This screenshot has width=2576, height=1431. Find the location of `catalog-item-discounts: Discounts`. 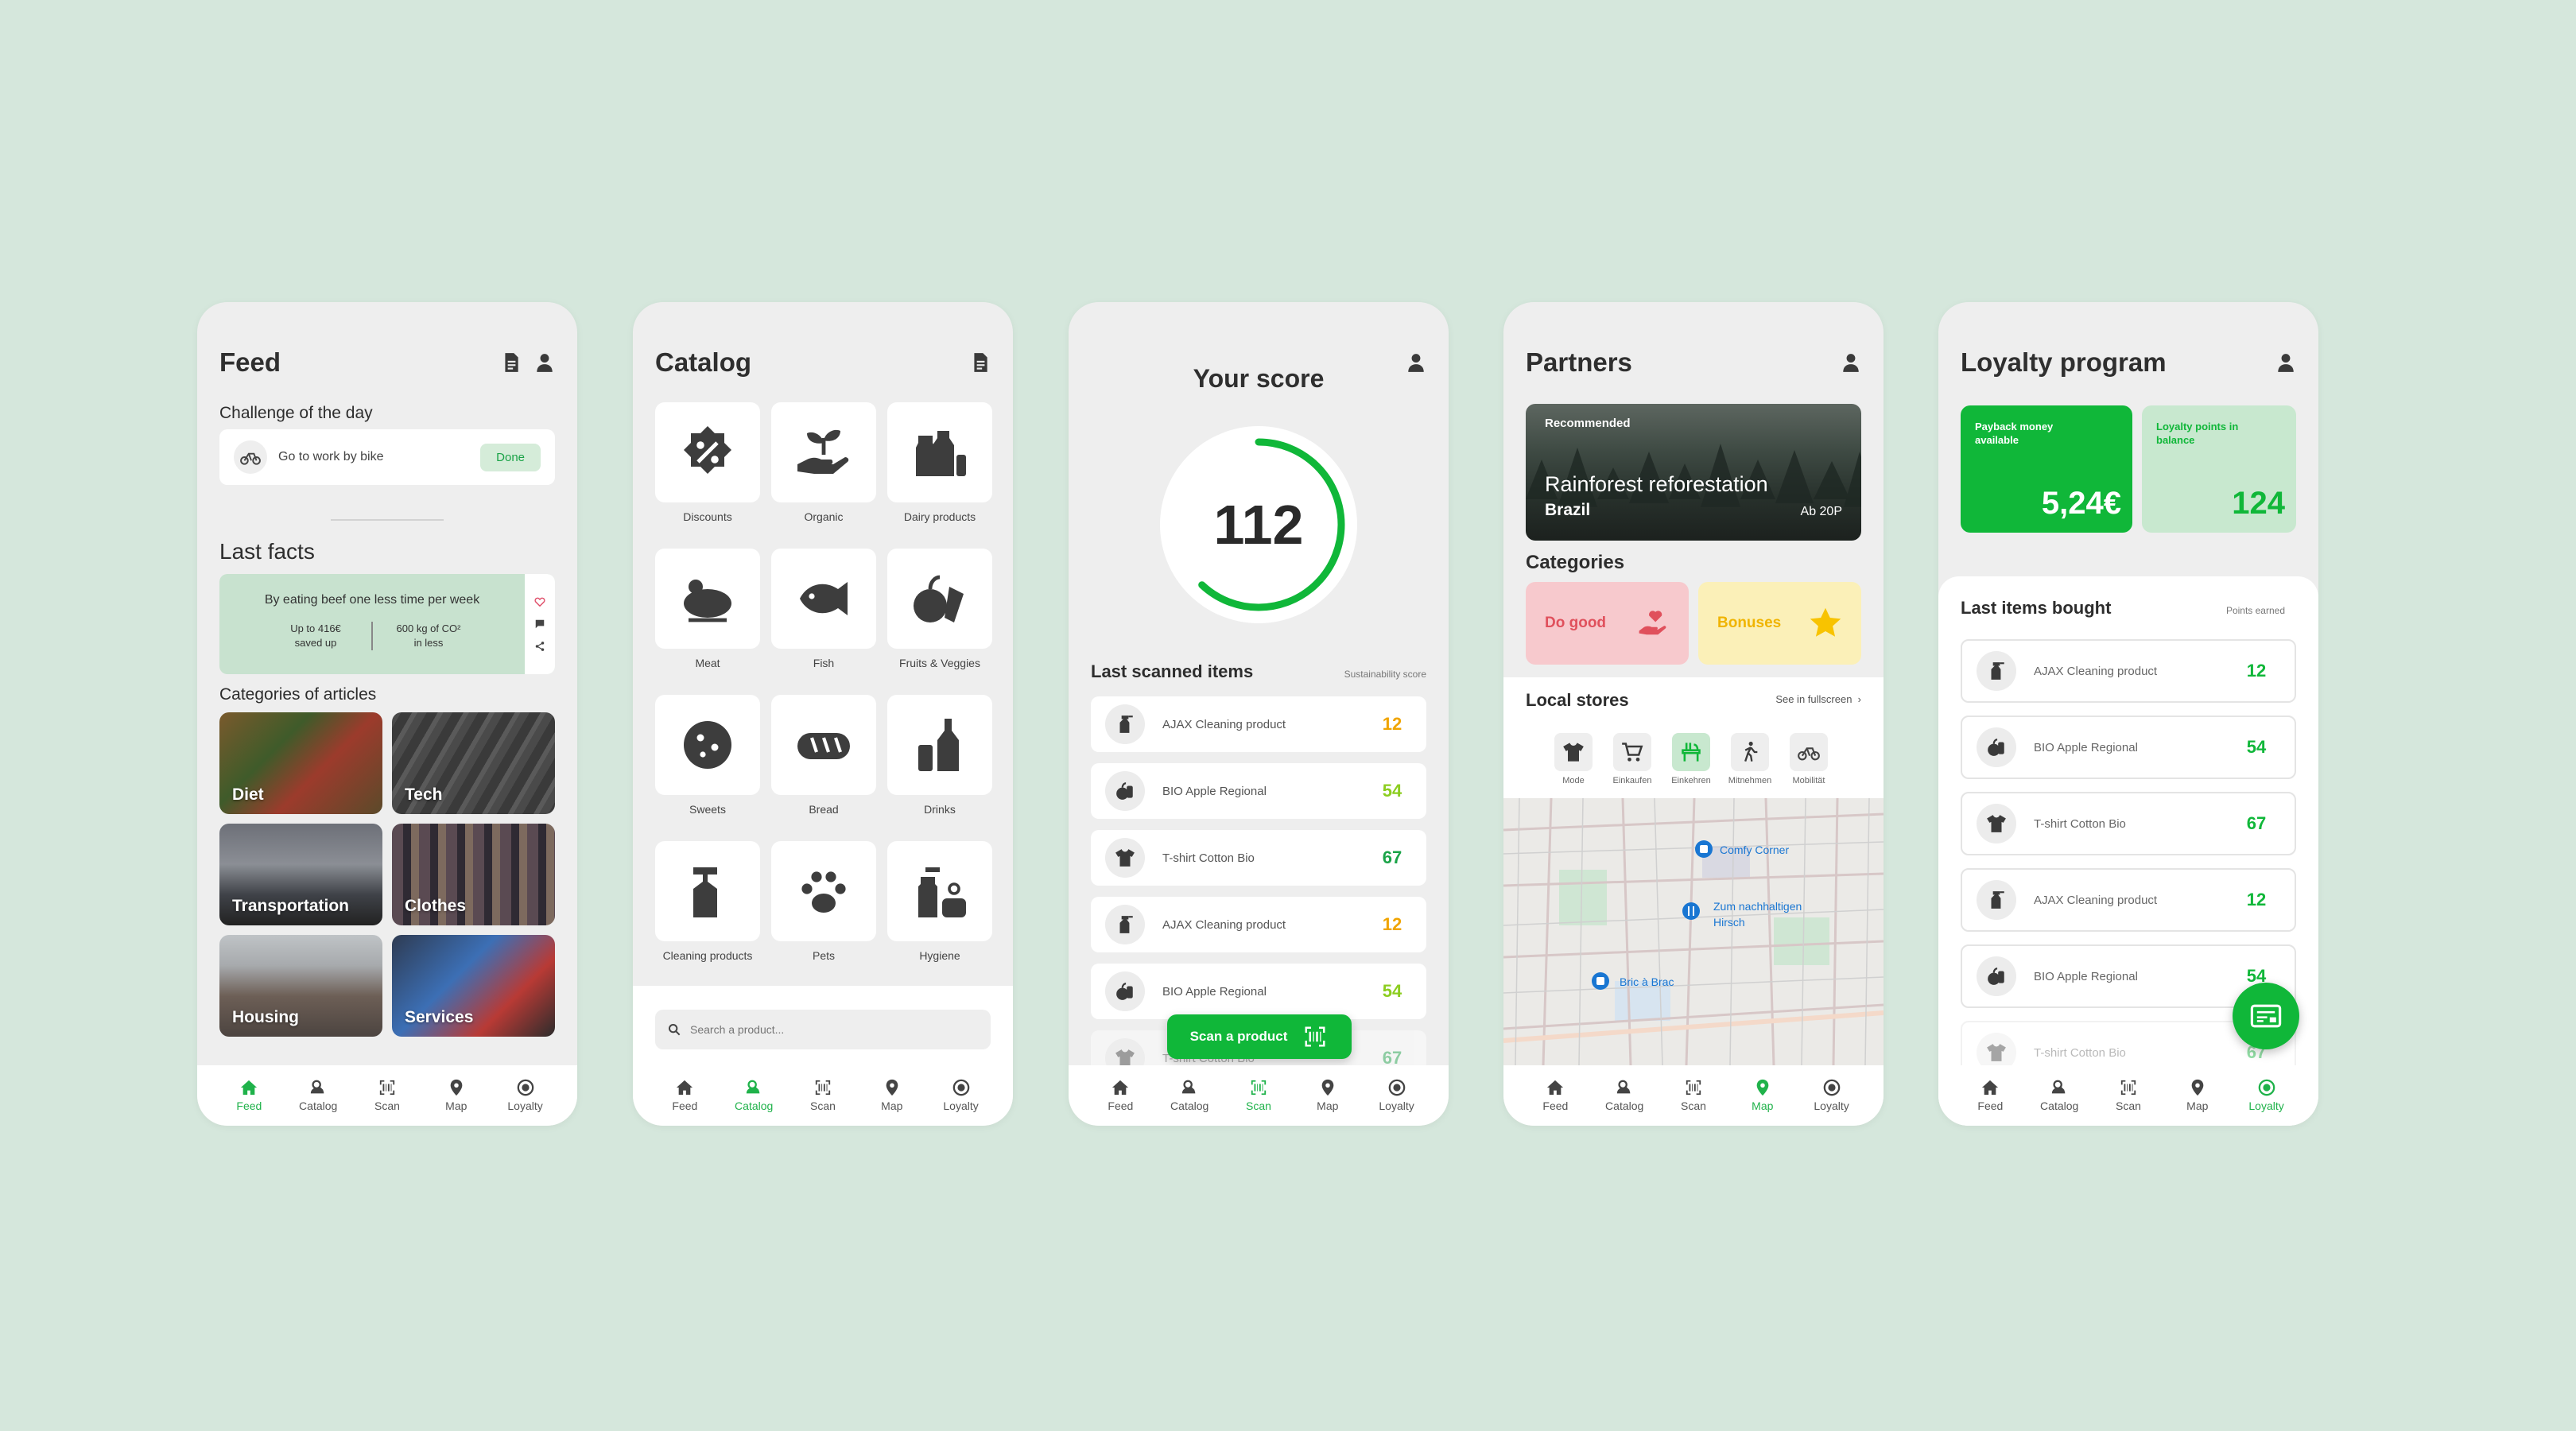

catalog-item-discounts: Discounts is located at coordinates (707, 462).